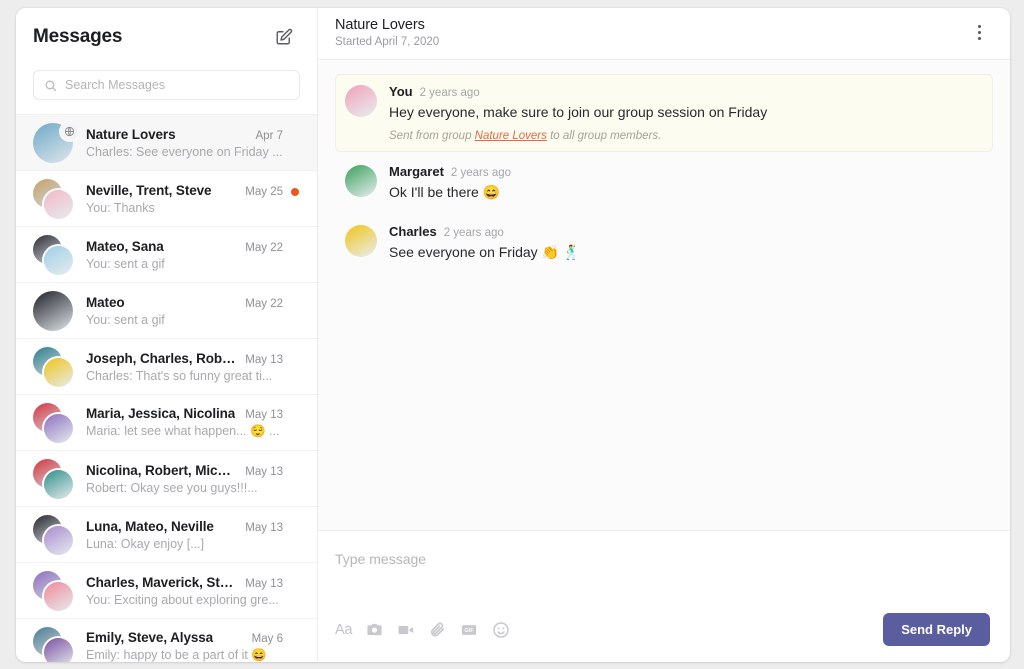  Describe the element at coordinates (685, 183) in the screenshot. I see `message-body: Margaret 2 years ago Ok I'll be there 😄` at that location.